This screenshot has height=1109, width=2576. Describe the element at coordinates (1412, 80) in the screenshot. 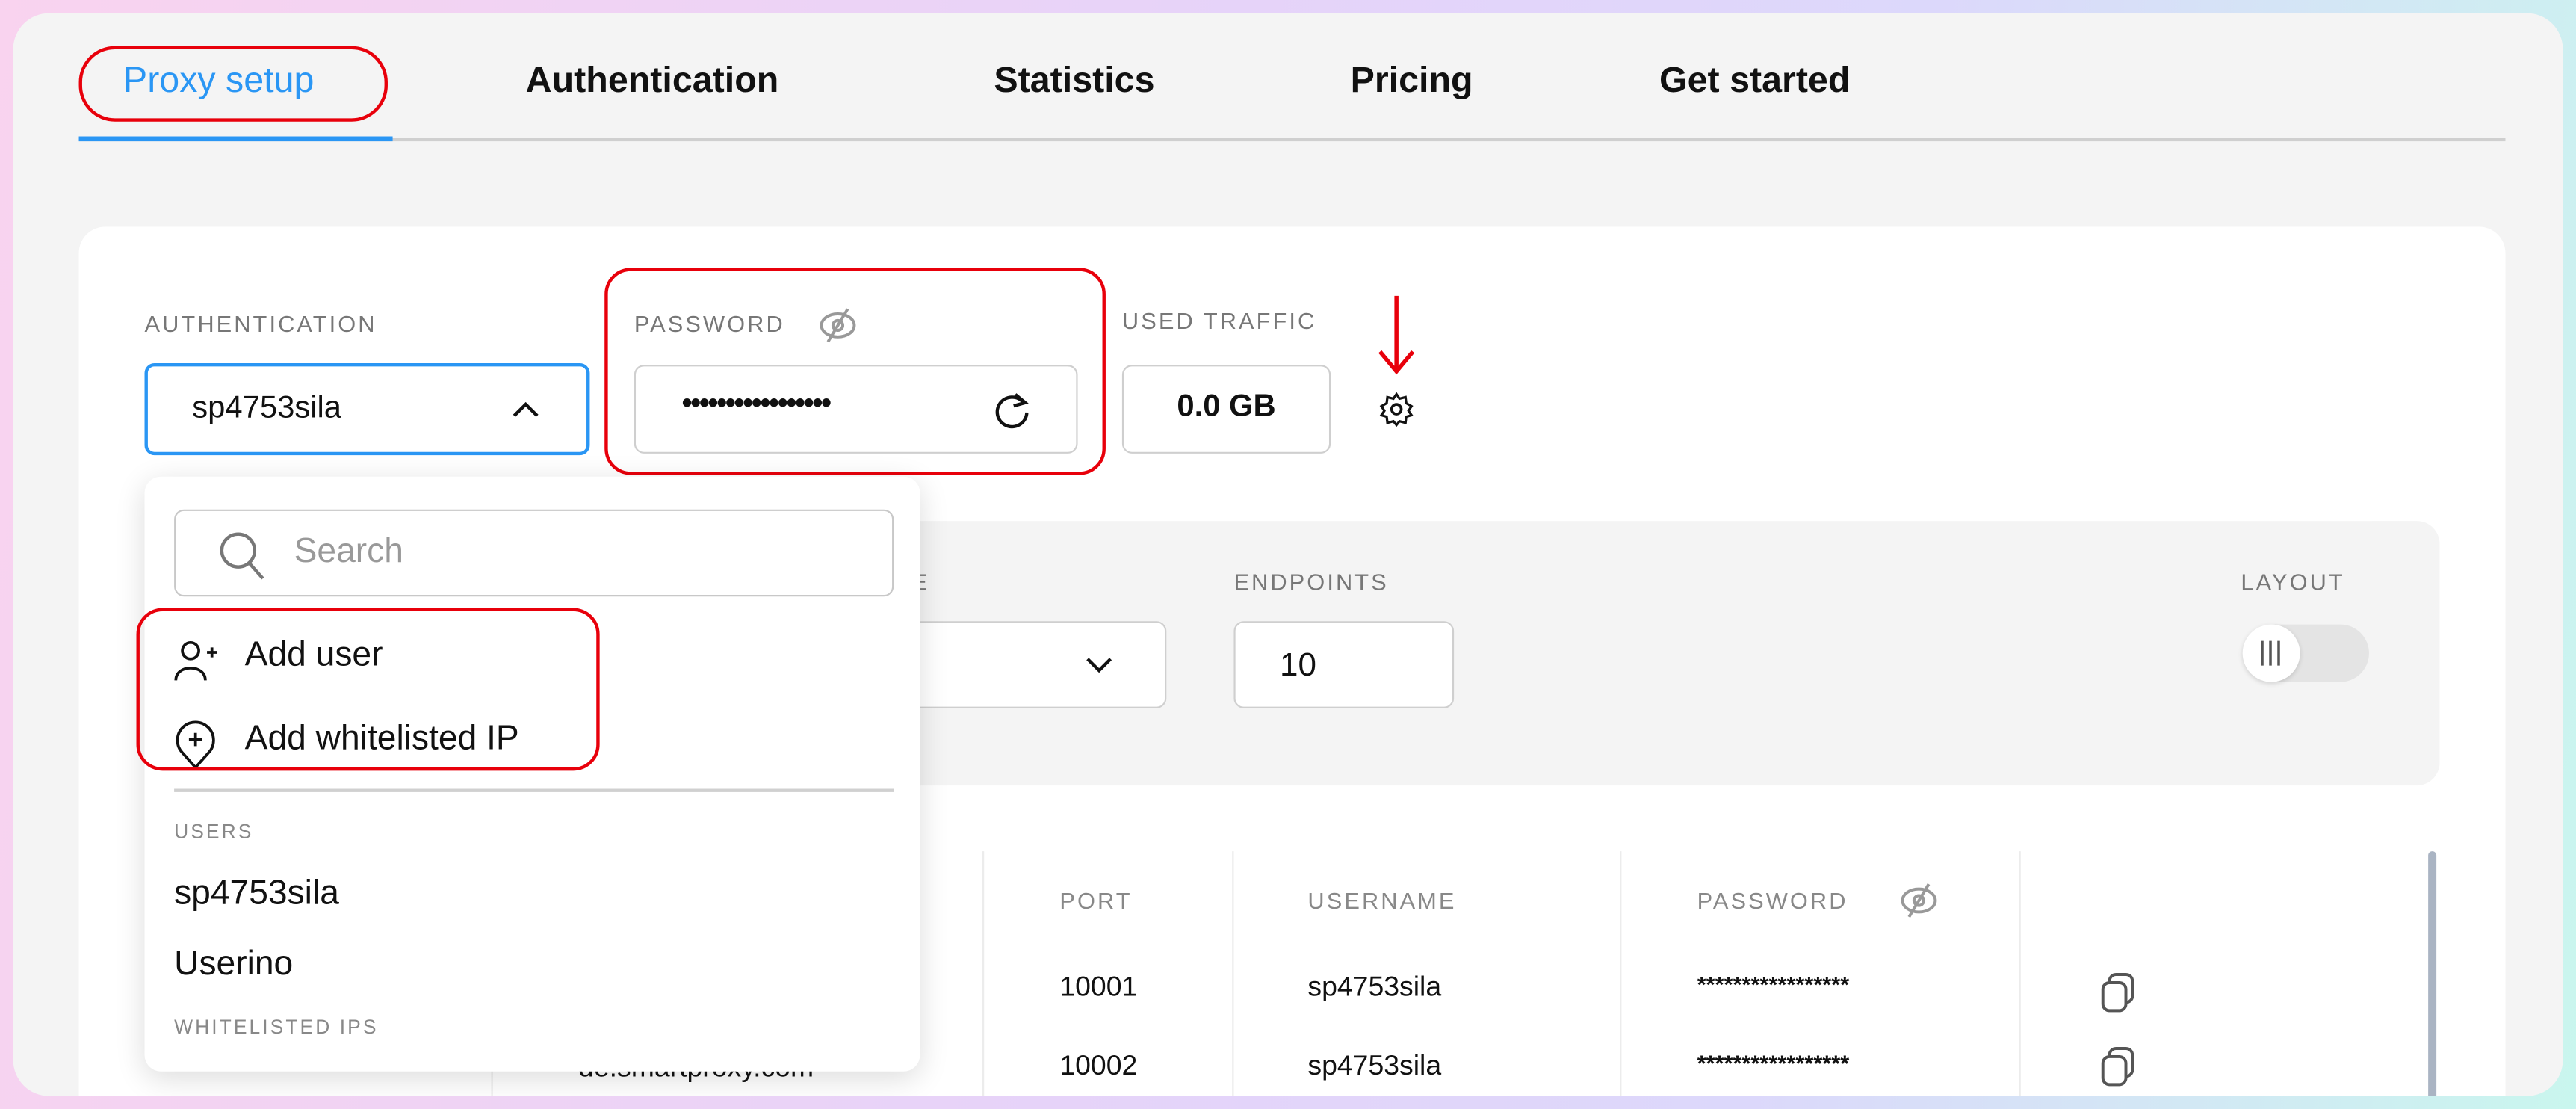

I see `tab-pricing: Pricing` at that location.